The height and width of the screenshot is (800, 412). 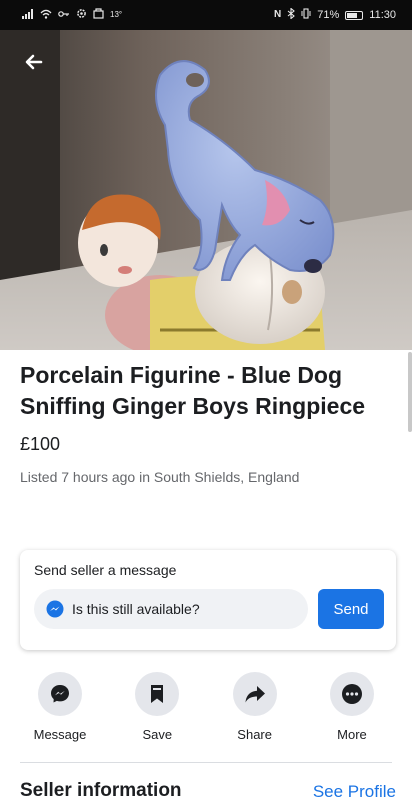 I want to click on save-button: Save, so click(x=157, y=707).